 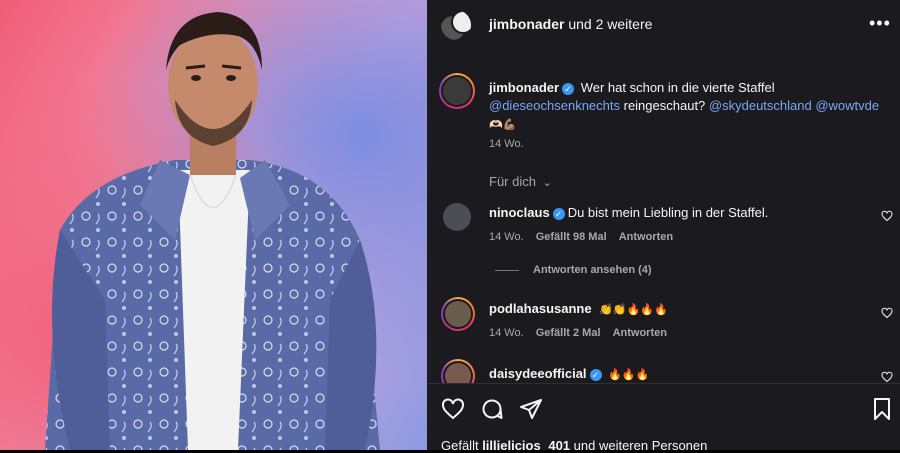 I want to click on header-title: jimbonader und 2 weitere, so click(x=570, y=24).